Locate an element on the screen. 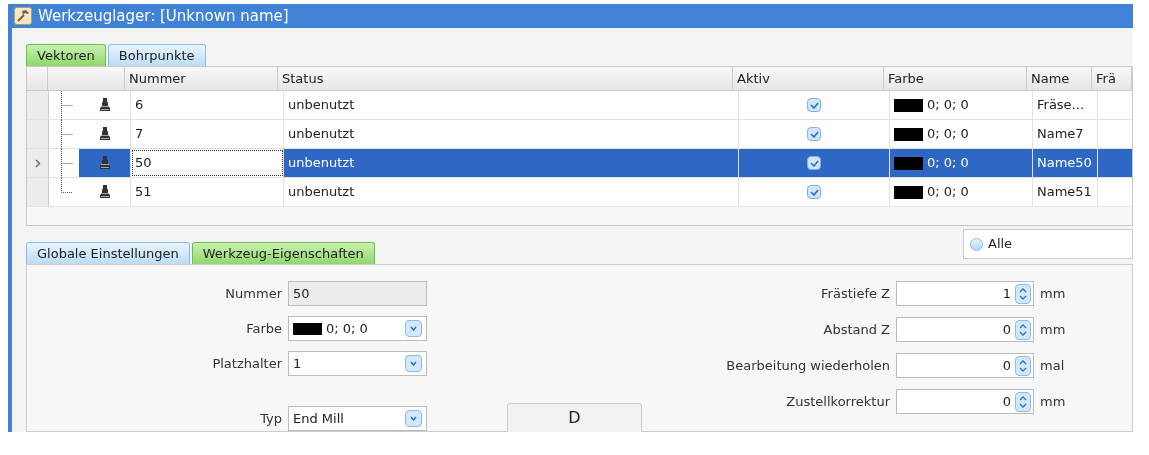 The image size is (1149, 455). field-label: Frästiefe Z is located at coordinates (855, 293).